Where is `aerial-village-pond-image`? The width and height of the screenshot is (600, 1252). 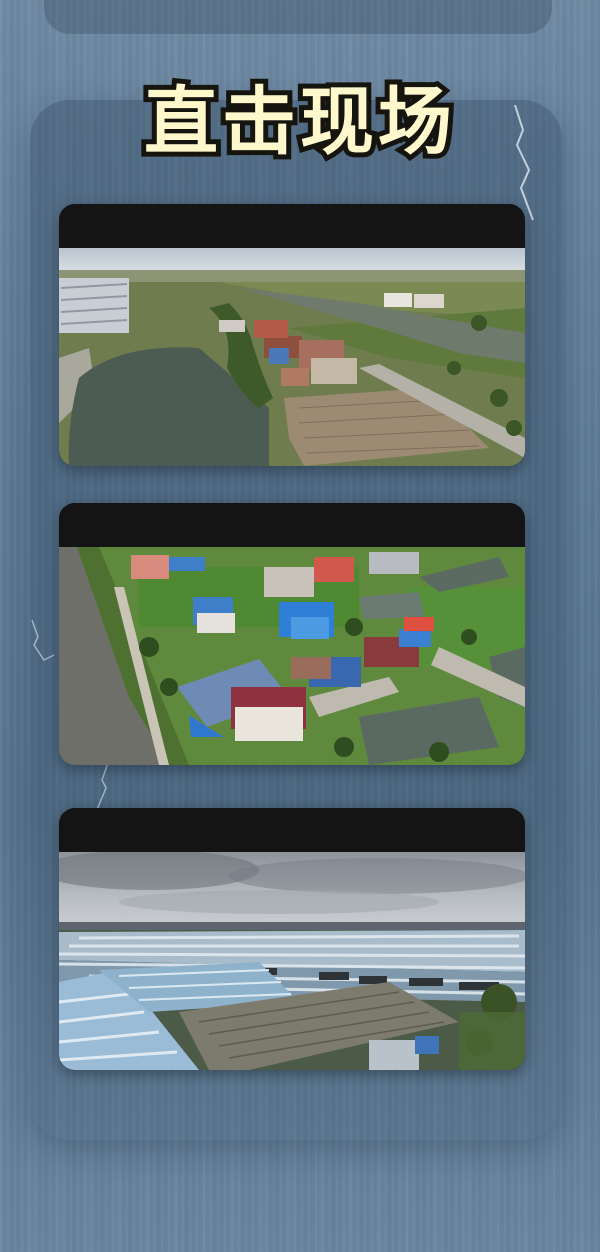
aerial-village-pond-image is located at coordinates (292, 357).